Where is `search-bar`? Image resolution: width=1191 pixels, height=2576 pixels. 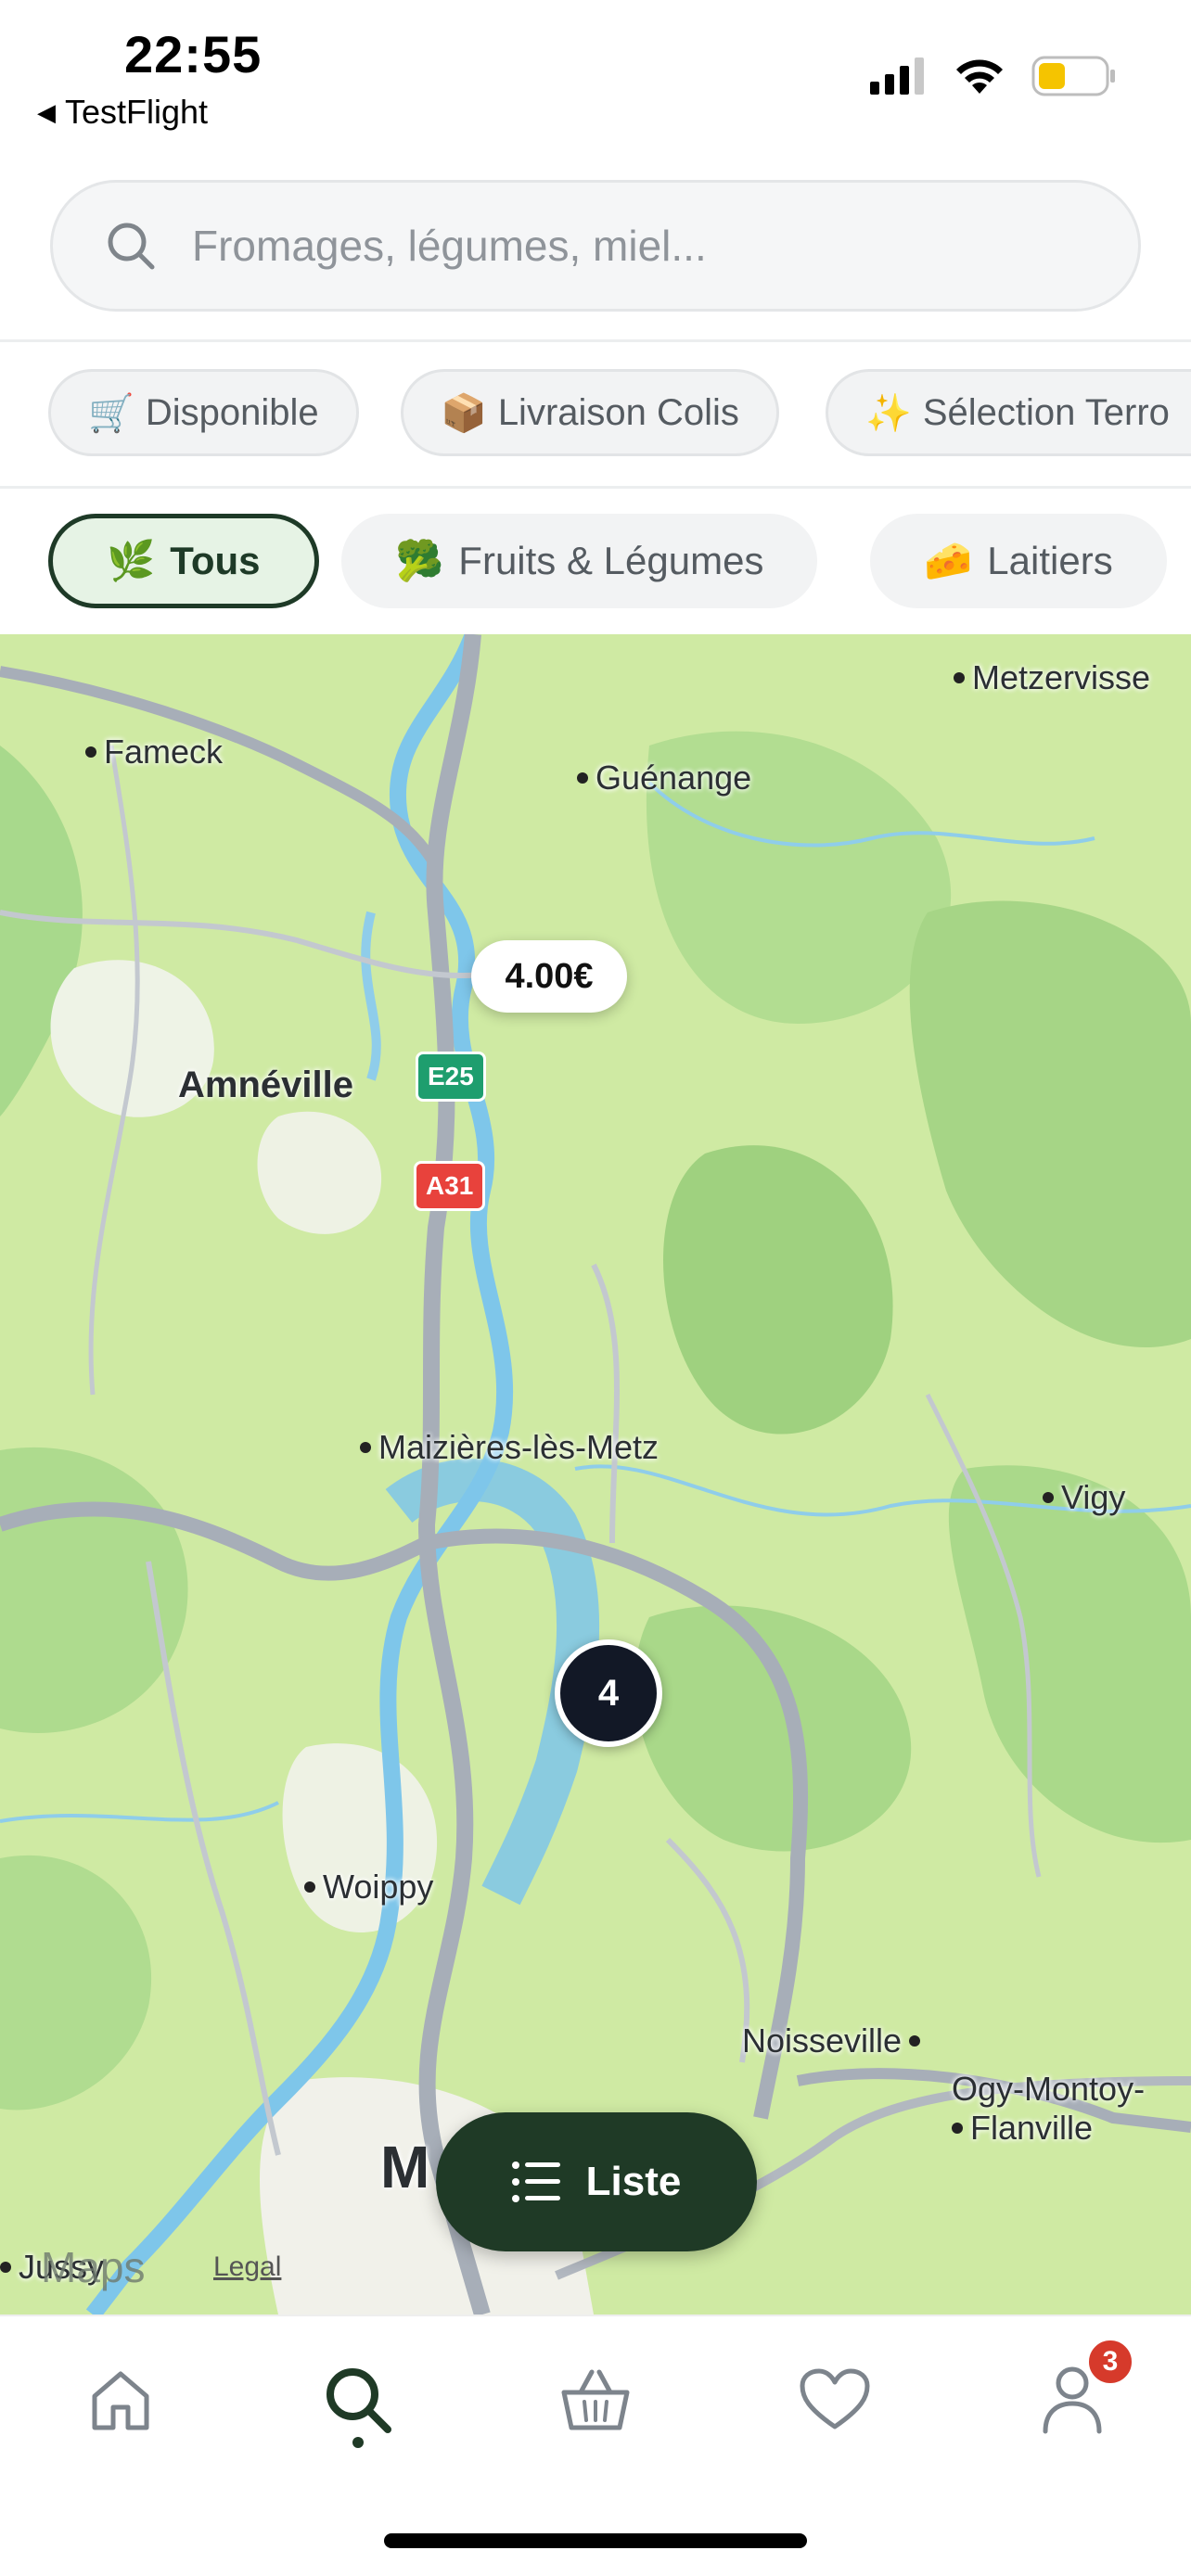 search-bar is located at coordinates (595, 246).